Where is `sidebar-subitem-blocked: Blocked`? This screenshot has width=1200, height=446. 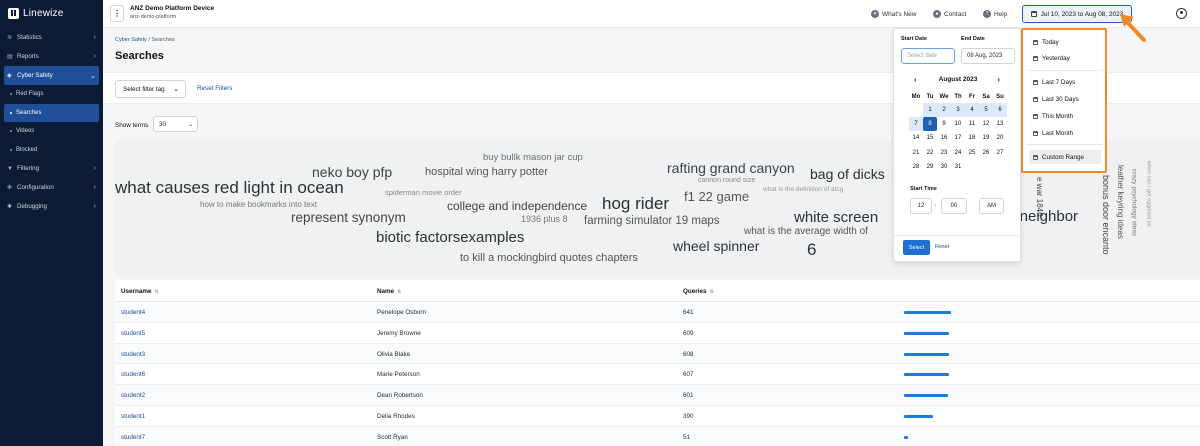 sidebar-subitem-blocked: Blocked is located at coordinates (51, 150).